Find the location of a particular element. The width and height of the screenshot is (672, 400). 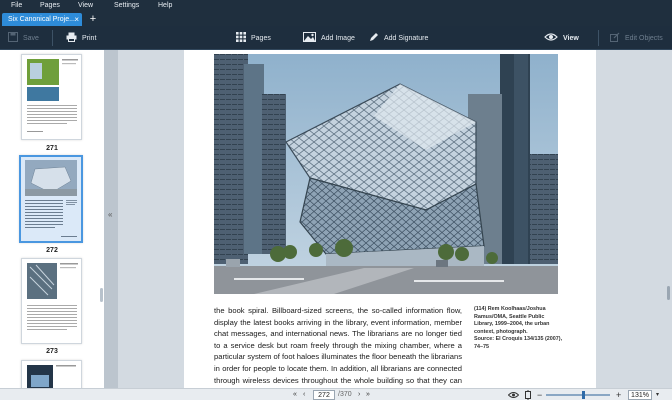

panel-splitter: « is located at coordinates (111, 219).